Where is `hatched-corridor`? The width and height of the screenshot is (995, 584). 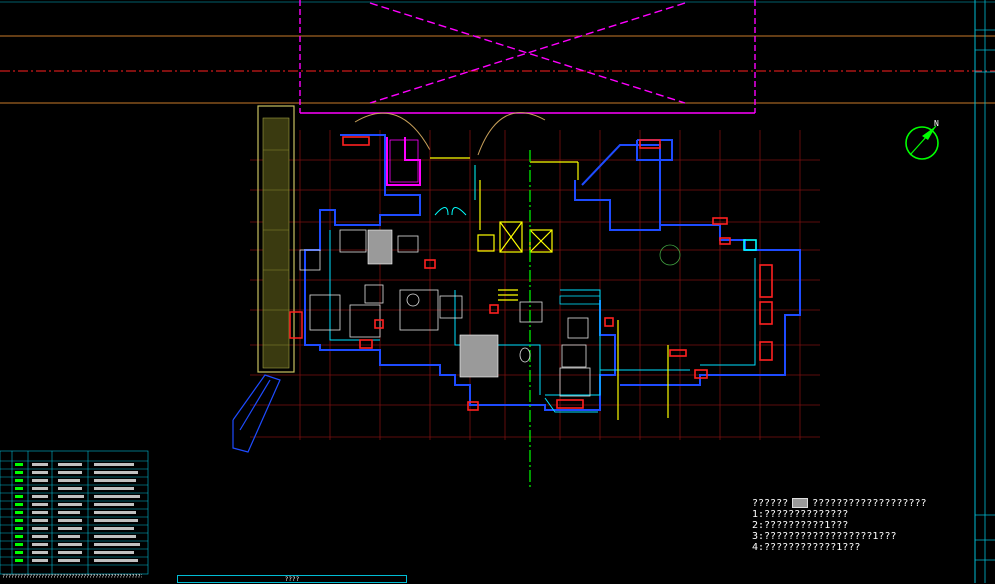 hatched-corridor is located at coordinates (280, 239).